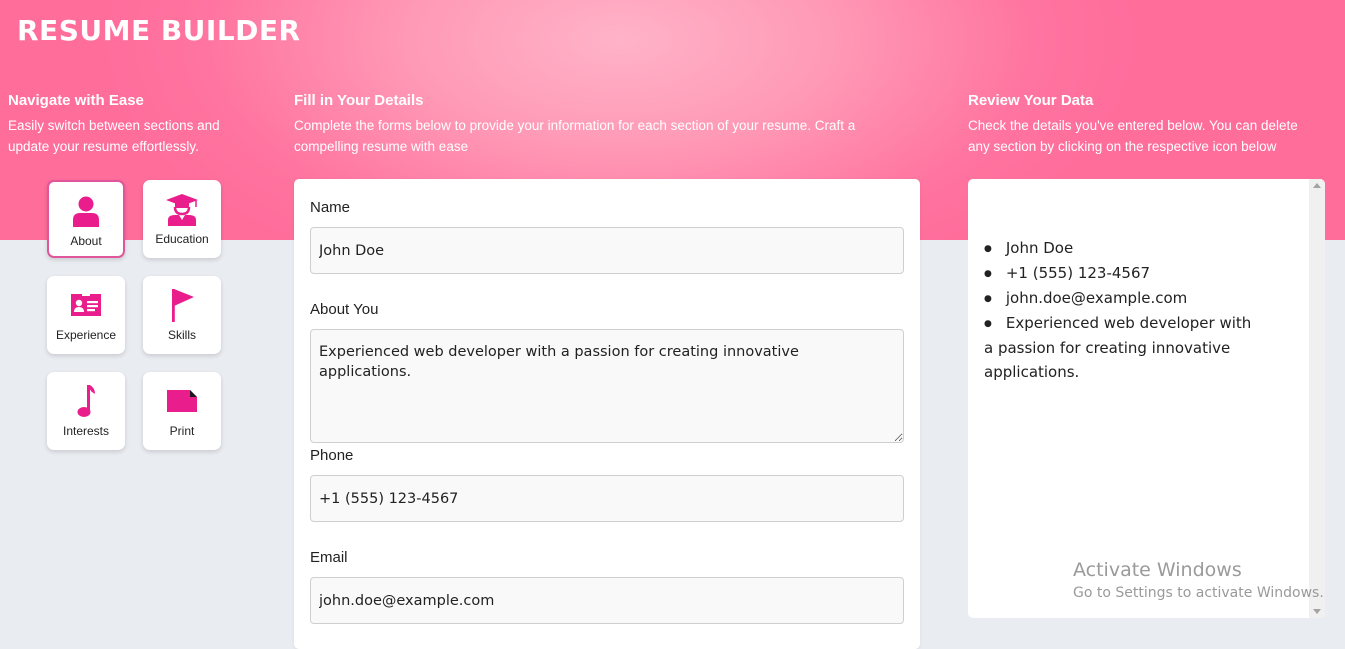  I want to click on watermark-title: Activate Windows, so click(1157, 570).